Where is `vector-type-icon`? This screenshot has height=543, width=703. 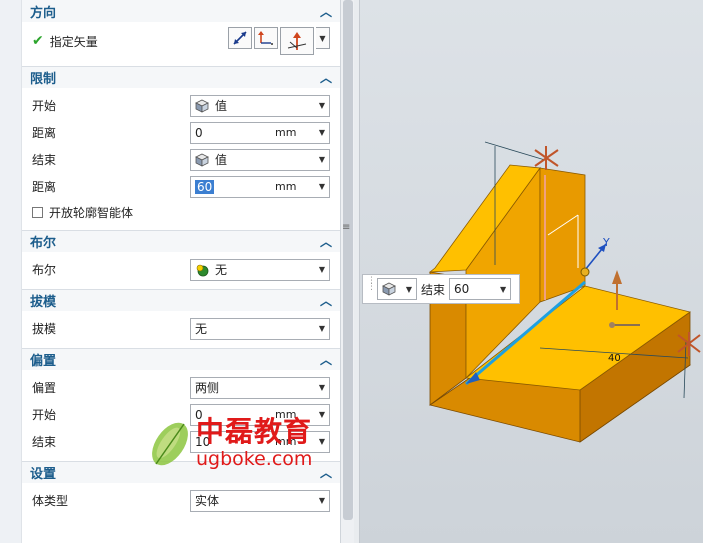
vector-type-icon is located at coordinates (297, 41).